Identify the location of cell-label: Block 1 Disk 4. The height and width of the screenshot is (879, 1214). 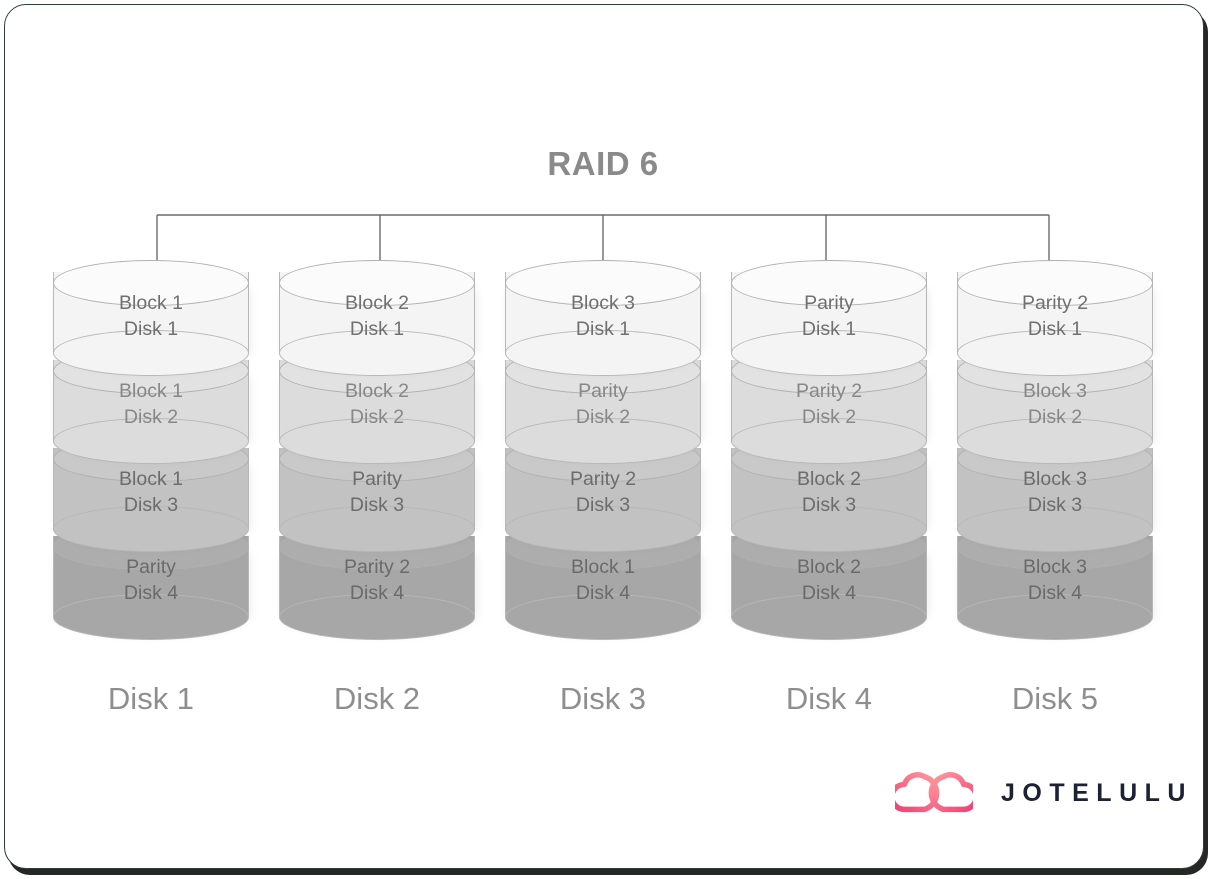
(603, 580).